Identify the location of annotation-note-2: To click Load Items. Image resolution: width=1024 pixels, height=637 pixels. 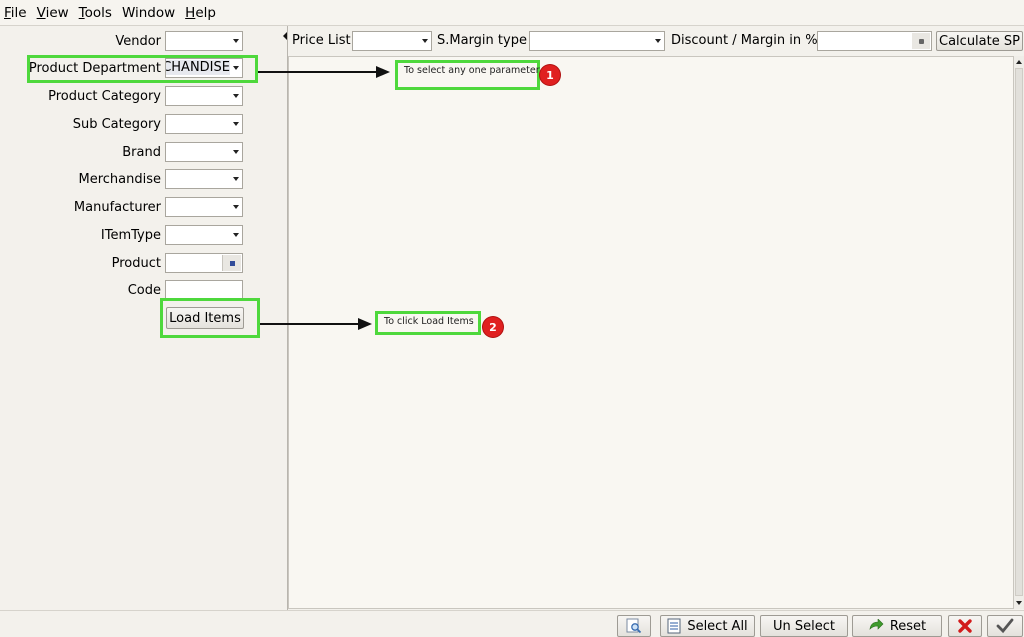
(428, 323).